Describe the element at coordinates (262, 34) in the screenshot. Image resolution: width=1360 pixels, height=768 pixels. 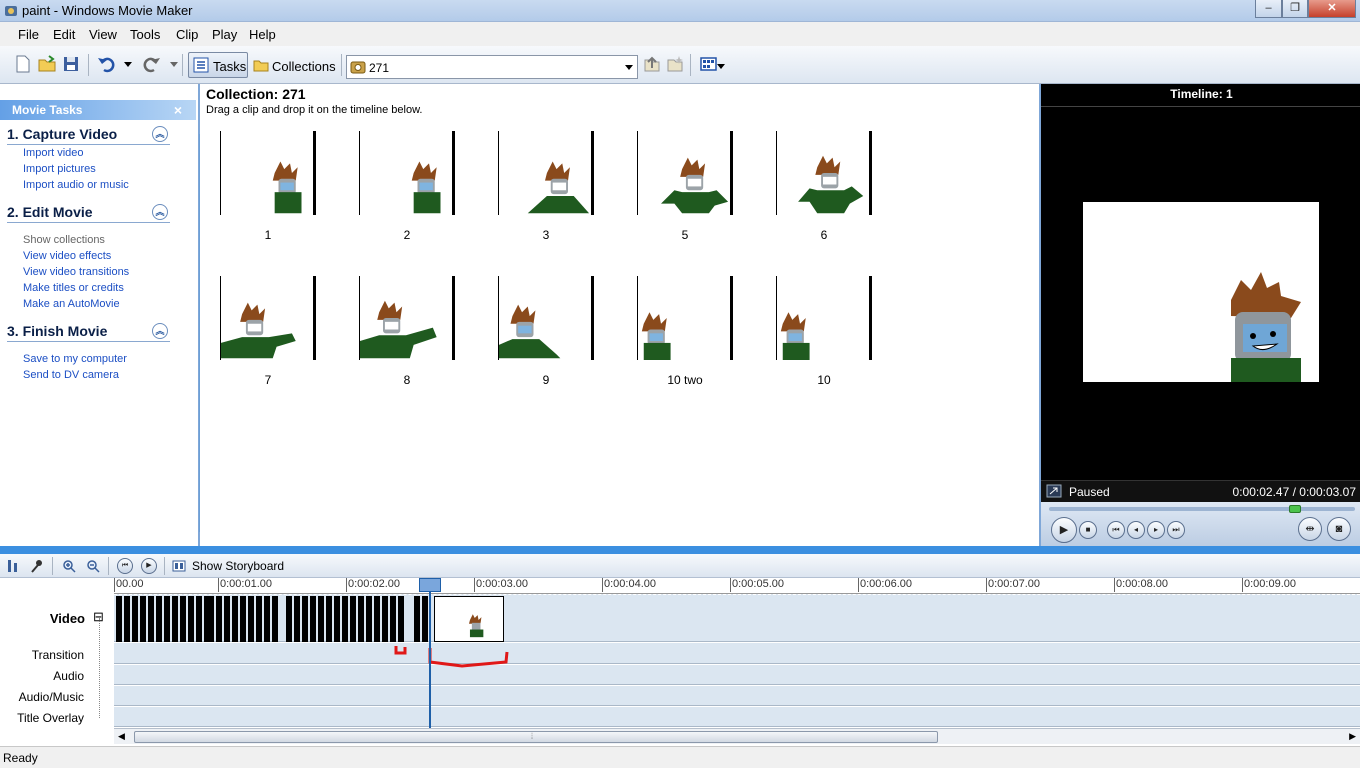
I see `menu-help: Help` at that location.